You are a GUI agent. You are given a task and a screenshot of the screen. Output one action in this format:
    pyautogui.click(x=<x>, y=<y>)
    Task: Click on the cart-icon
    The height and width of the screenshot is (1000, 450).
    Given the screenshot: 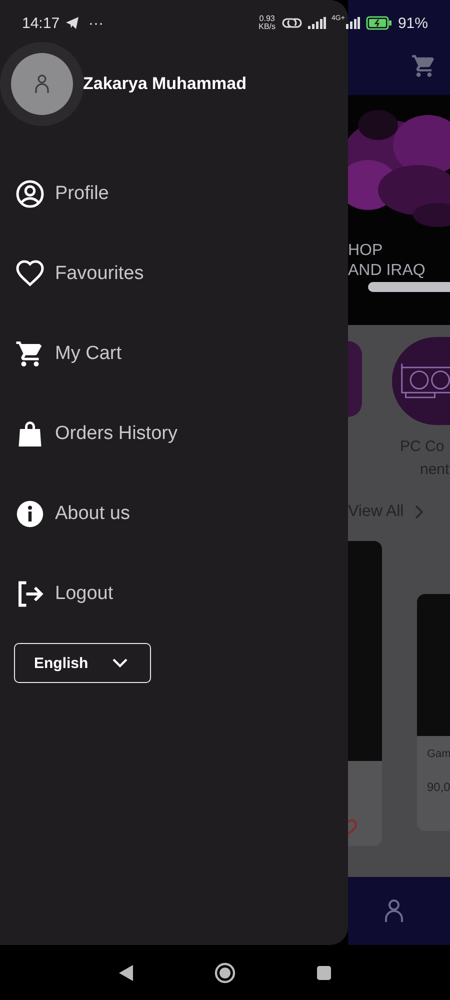 What is the action you would take?
    pyautogui.click(x=424, y=66)
    